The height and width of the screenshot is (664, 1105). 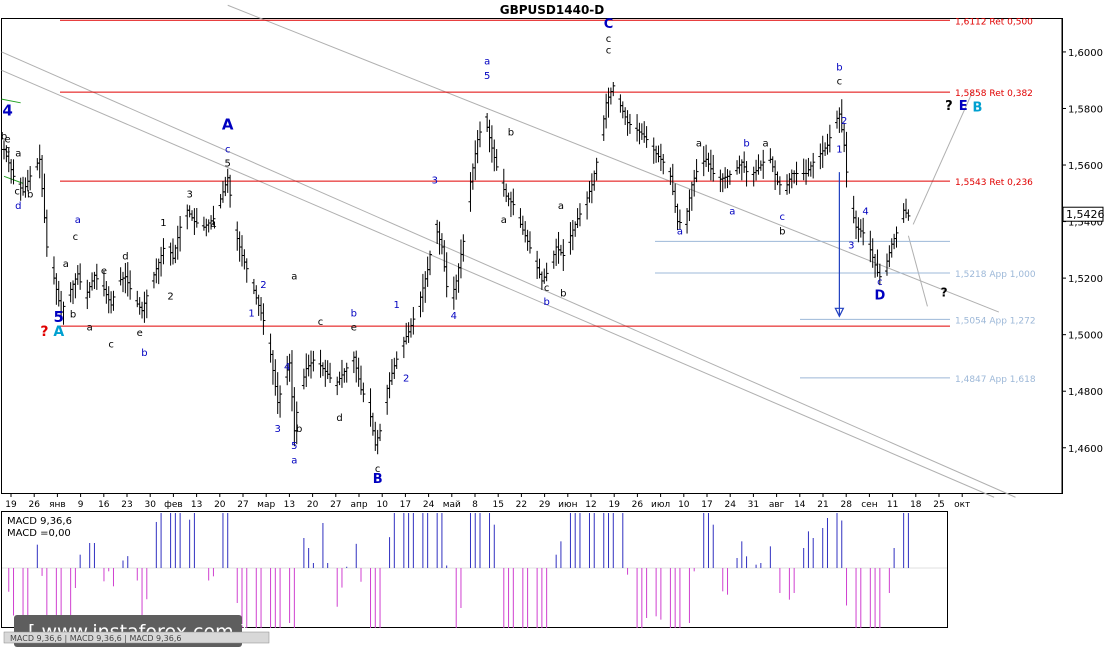 I want to click on wave-label: D, so click(x=879, y=295).